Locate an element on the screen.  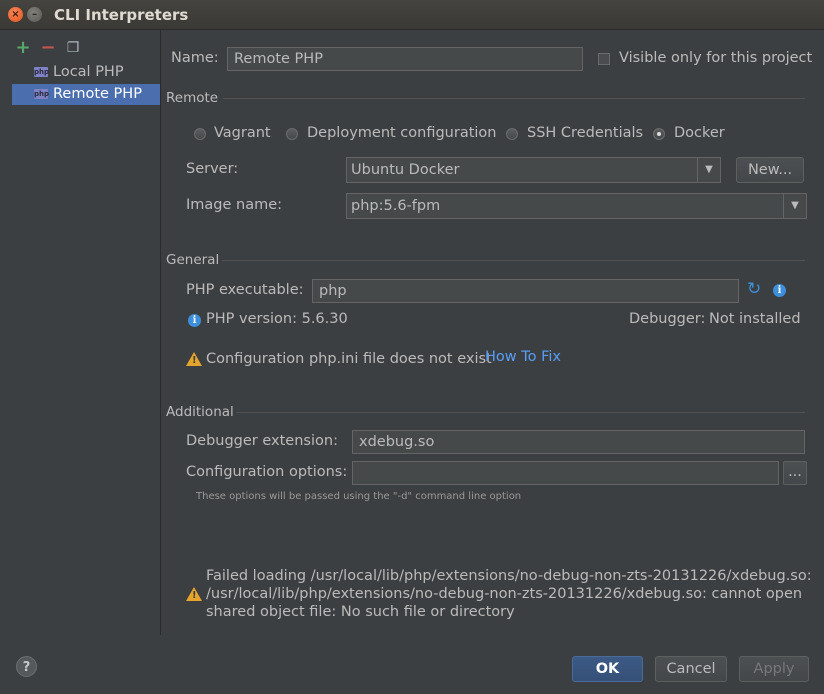
name-label: Name: is located at coordinates (195, 58).